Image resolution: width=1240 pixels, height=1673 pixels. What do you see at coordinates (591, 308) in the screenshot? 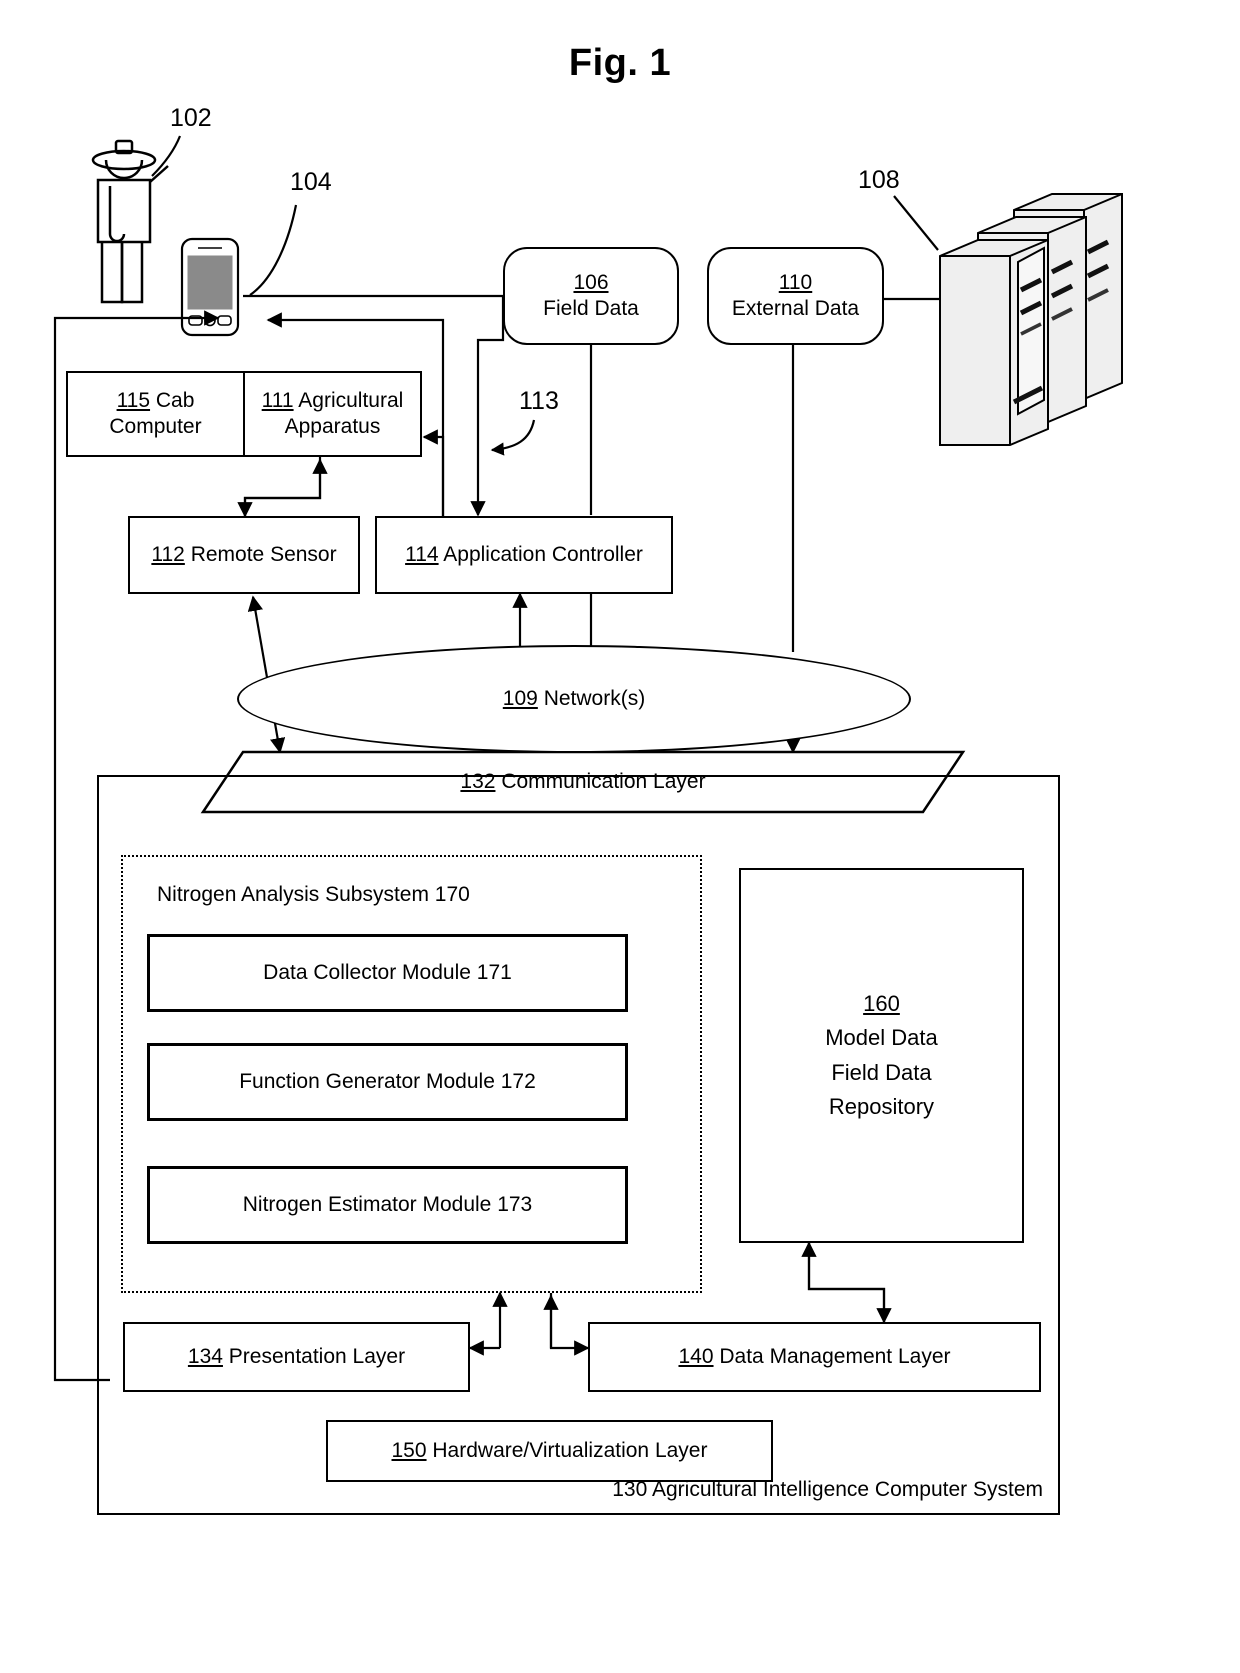
I see `field-data-label: Field Data` at bounding box center [591, 308].